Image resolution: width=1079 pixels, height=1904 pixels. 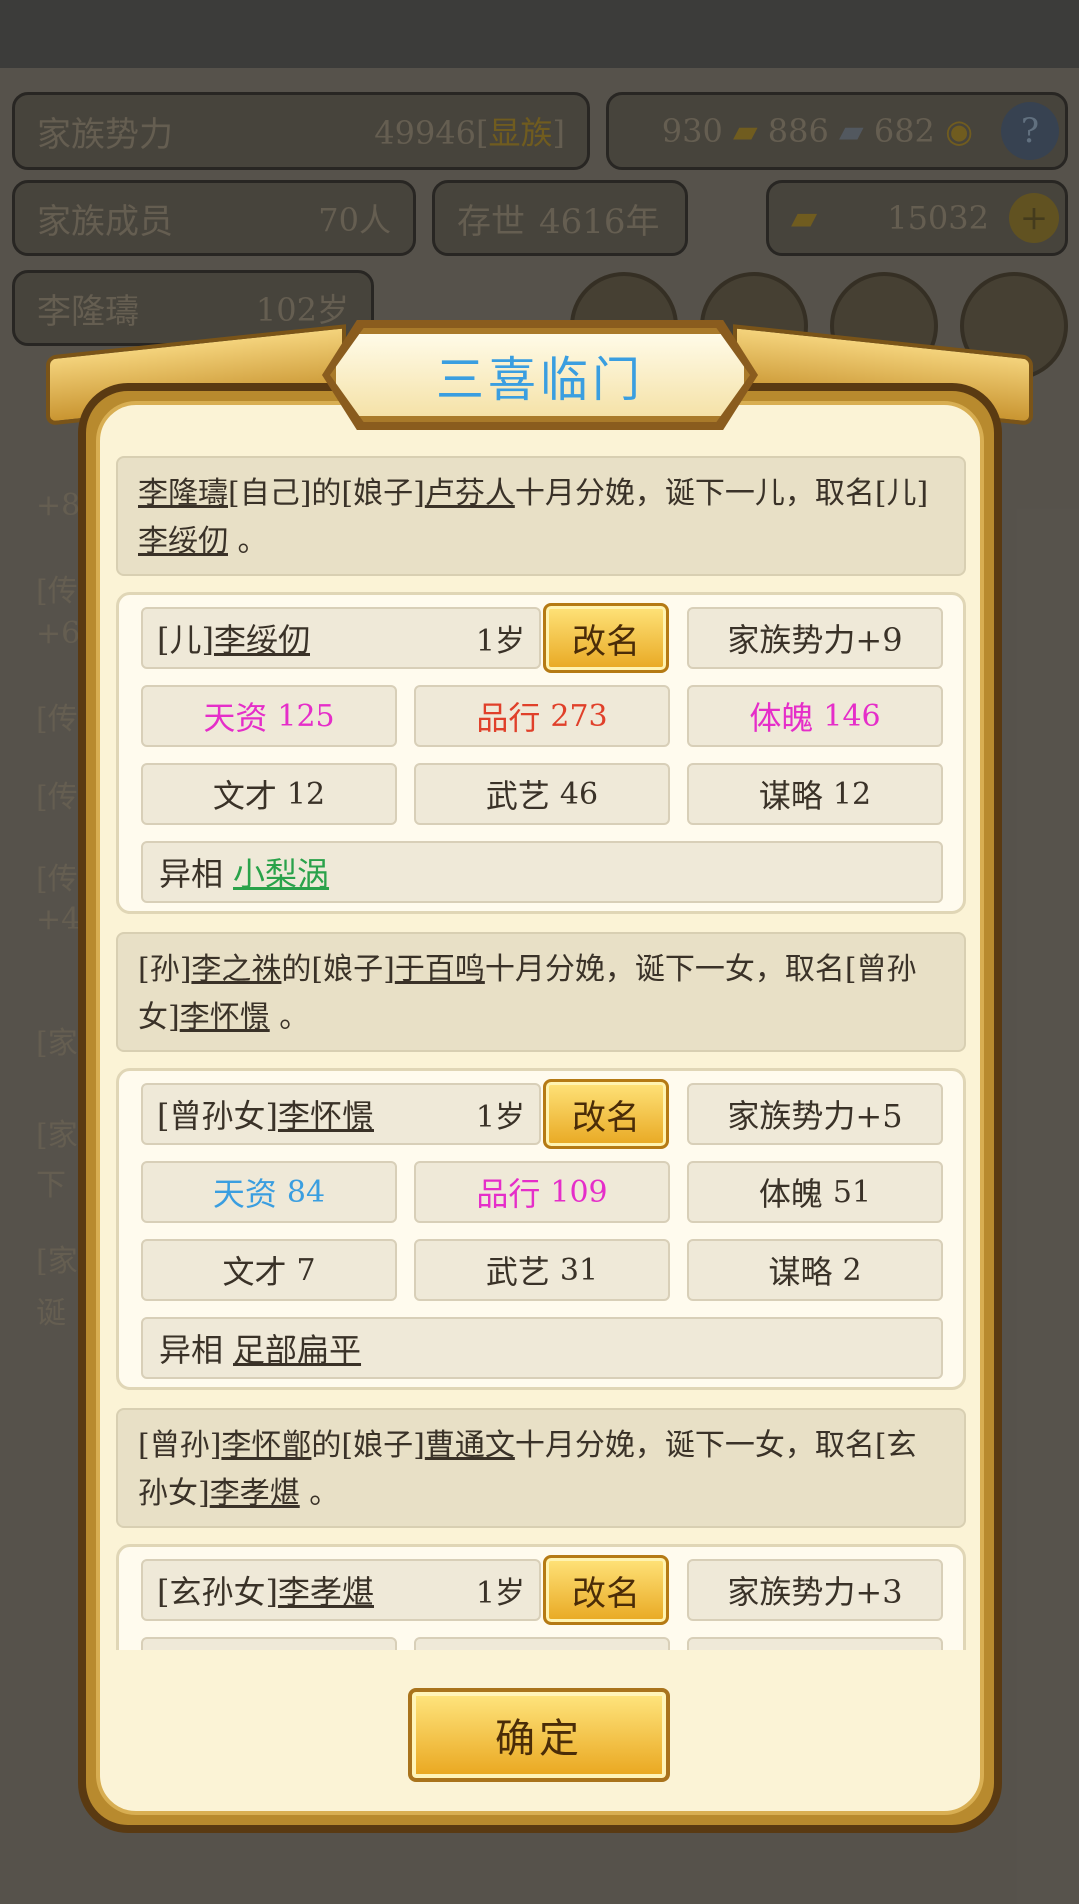 I want to click on parent-name-link: 李隆璹, so click(x=183, y=493).